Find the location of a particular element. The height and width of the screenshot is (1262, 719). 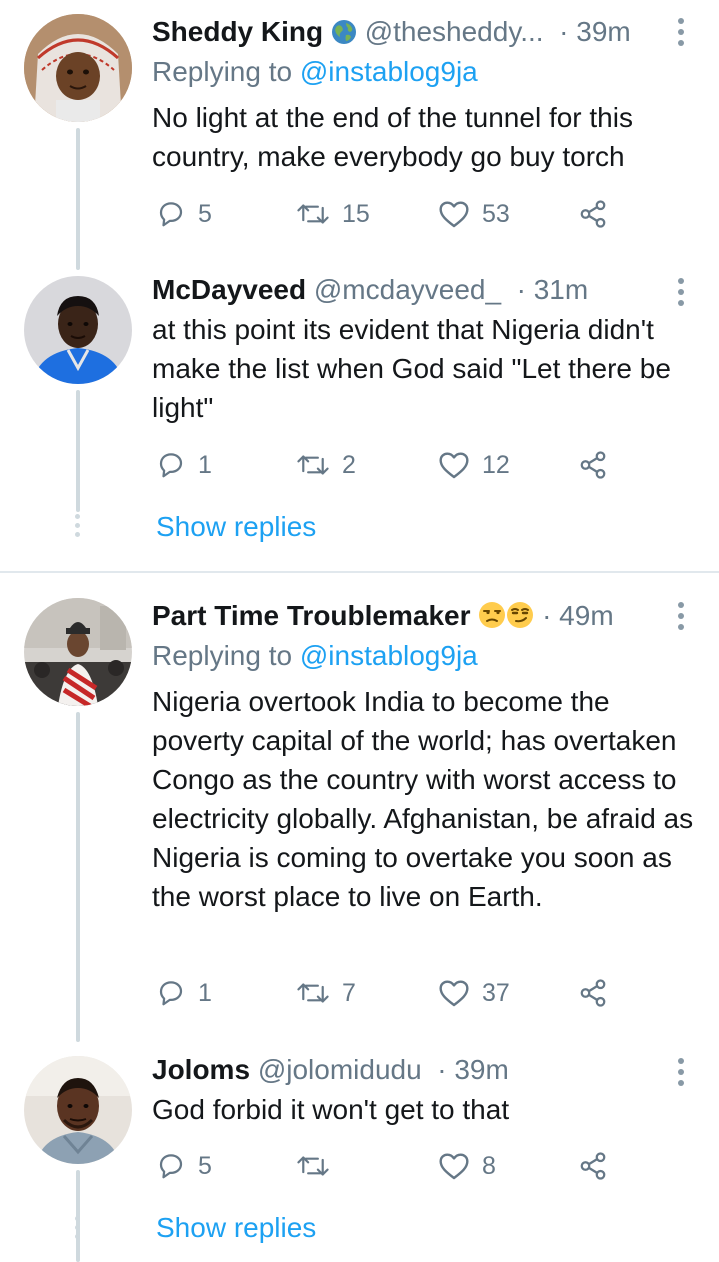

like-button: 53 is located at coordinates (474, 214).